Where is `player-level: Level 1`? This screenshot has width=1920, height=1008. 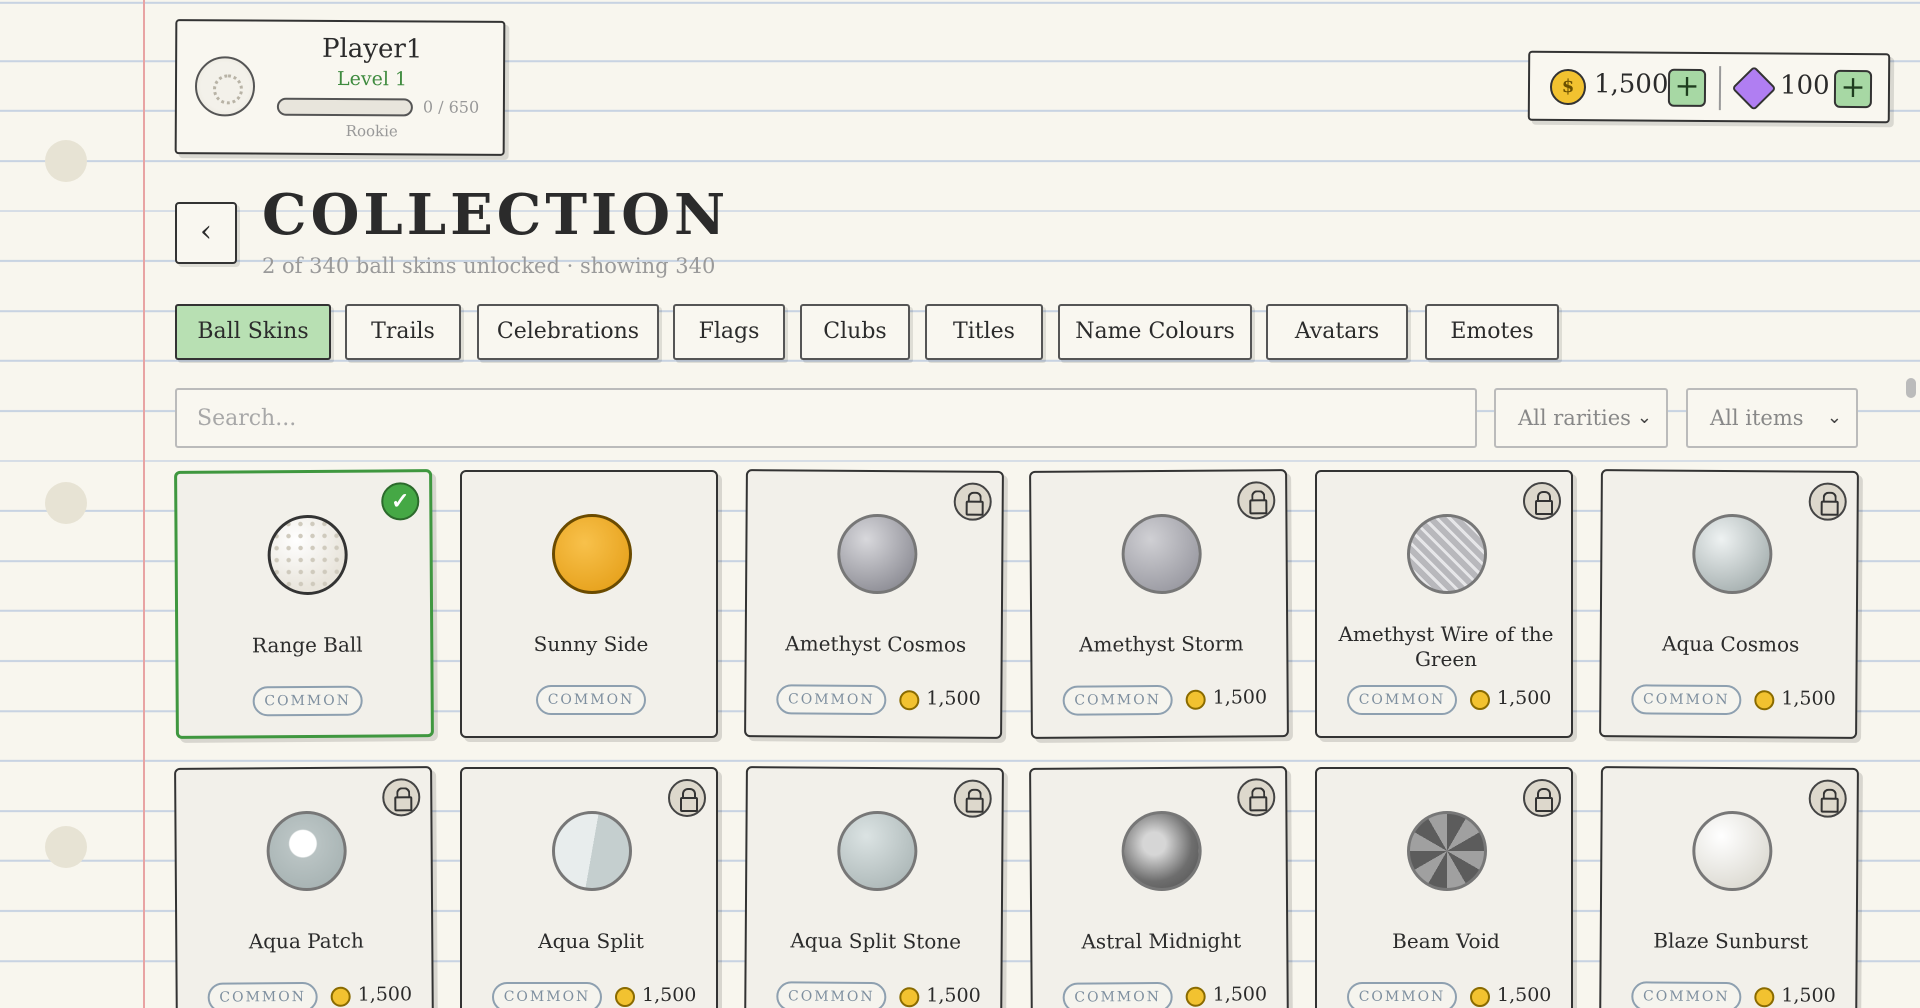
player-level: Level 1 is located at coordinates (372, 79).